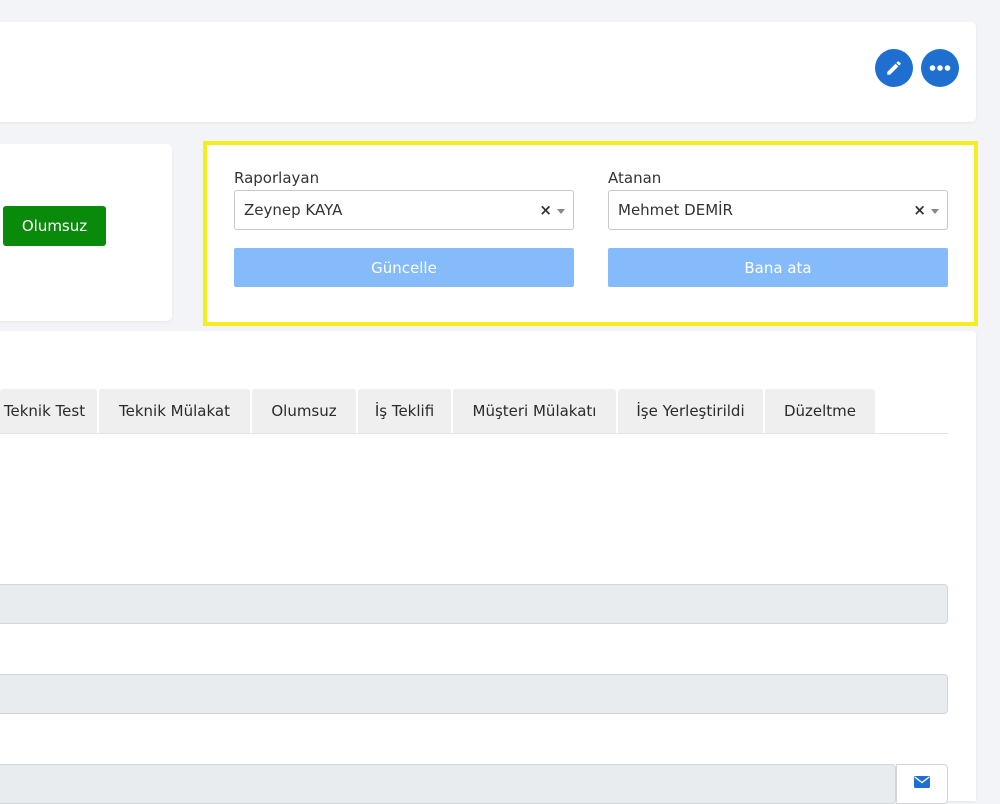 The width and height of the screenshot is (1000, 804). I want to click on email-field, so click(448, 784).